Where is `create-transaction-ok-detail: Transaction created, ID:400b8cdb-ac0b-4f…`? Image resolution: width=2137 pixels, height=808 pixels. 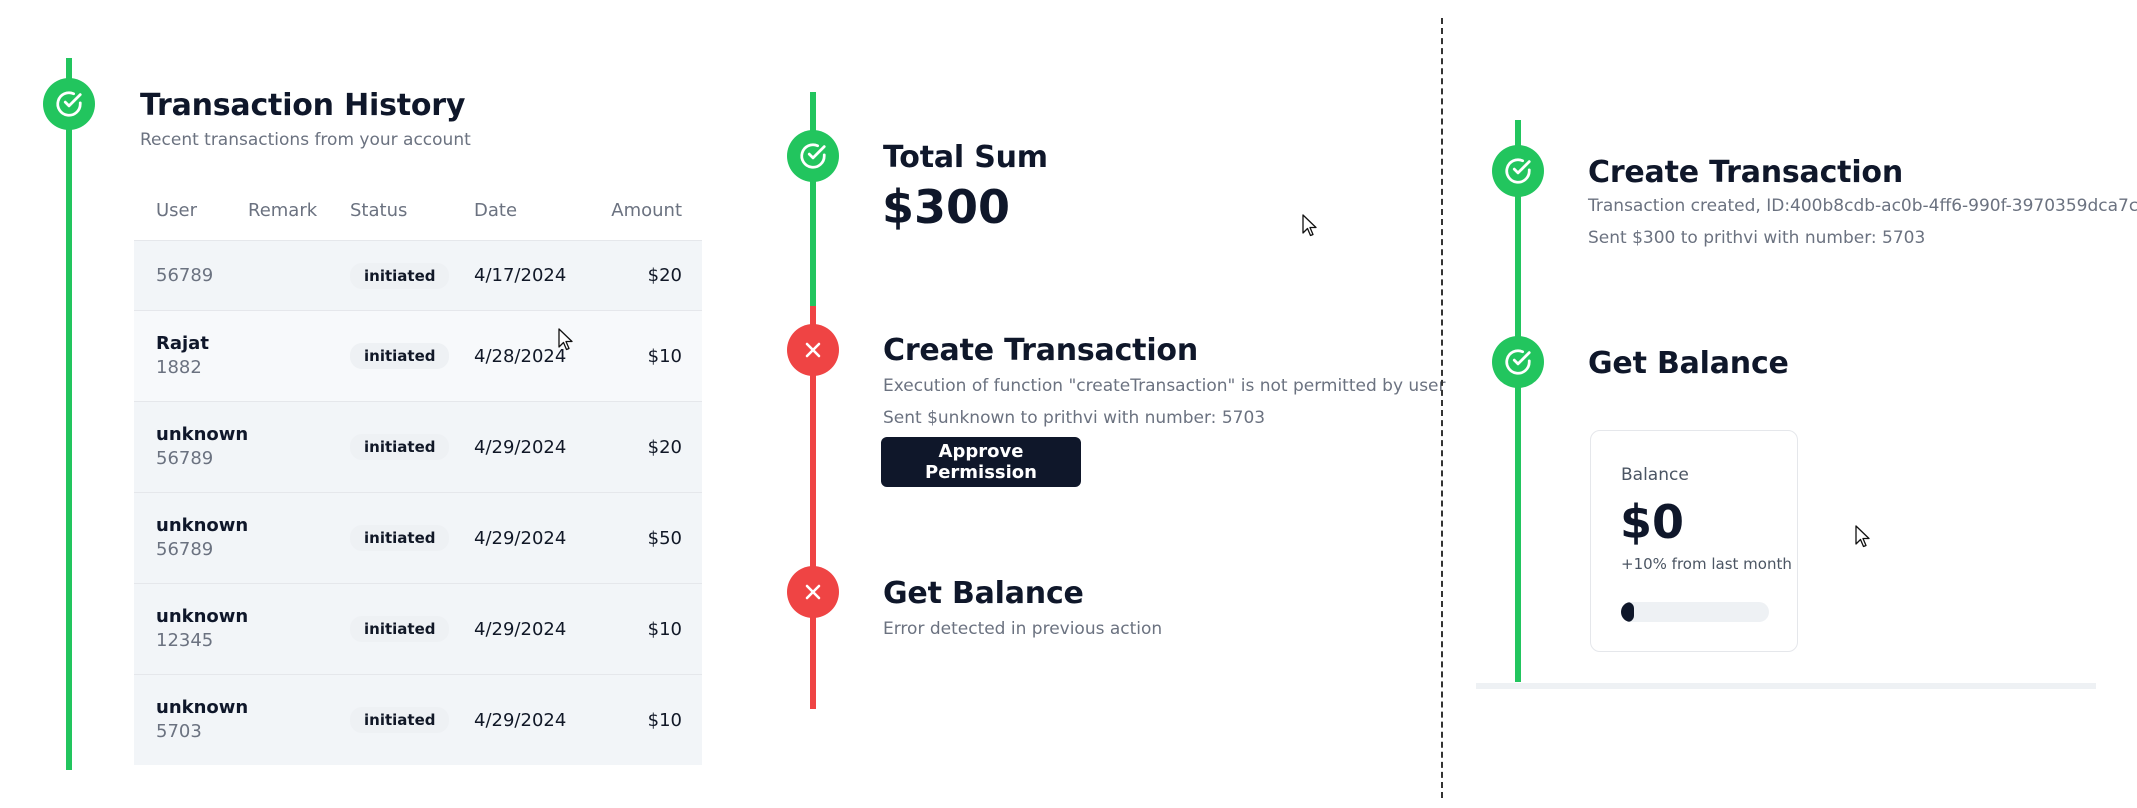
create-transaction-ok-detail: Transaction created, ID:400b8cdb-ac0b-4f… is located at coordinates (1862, 206).